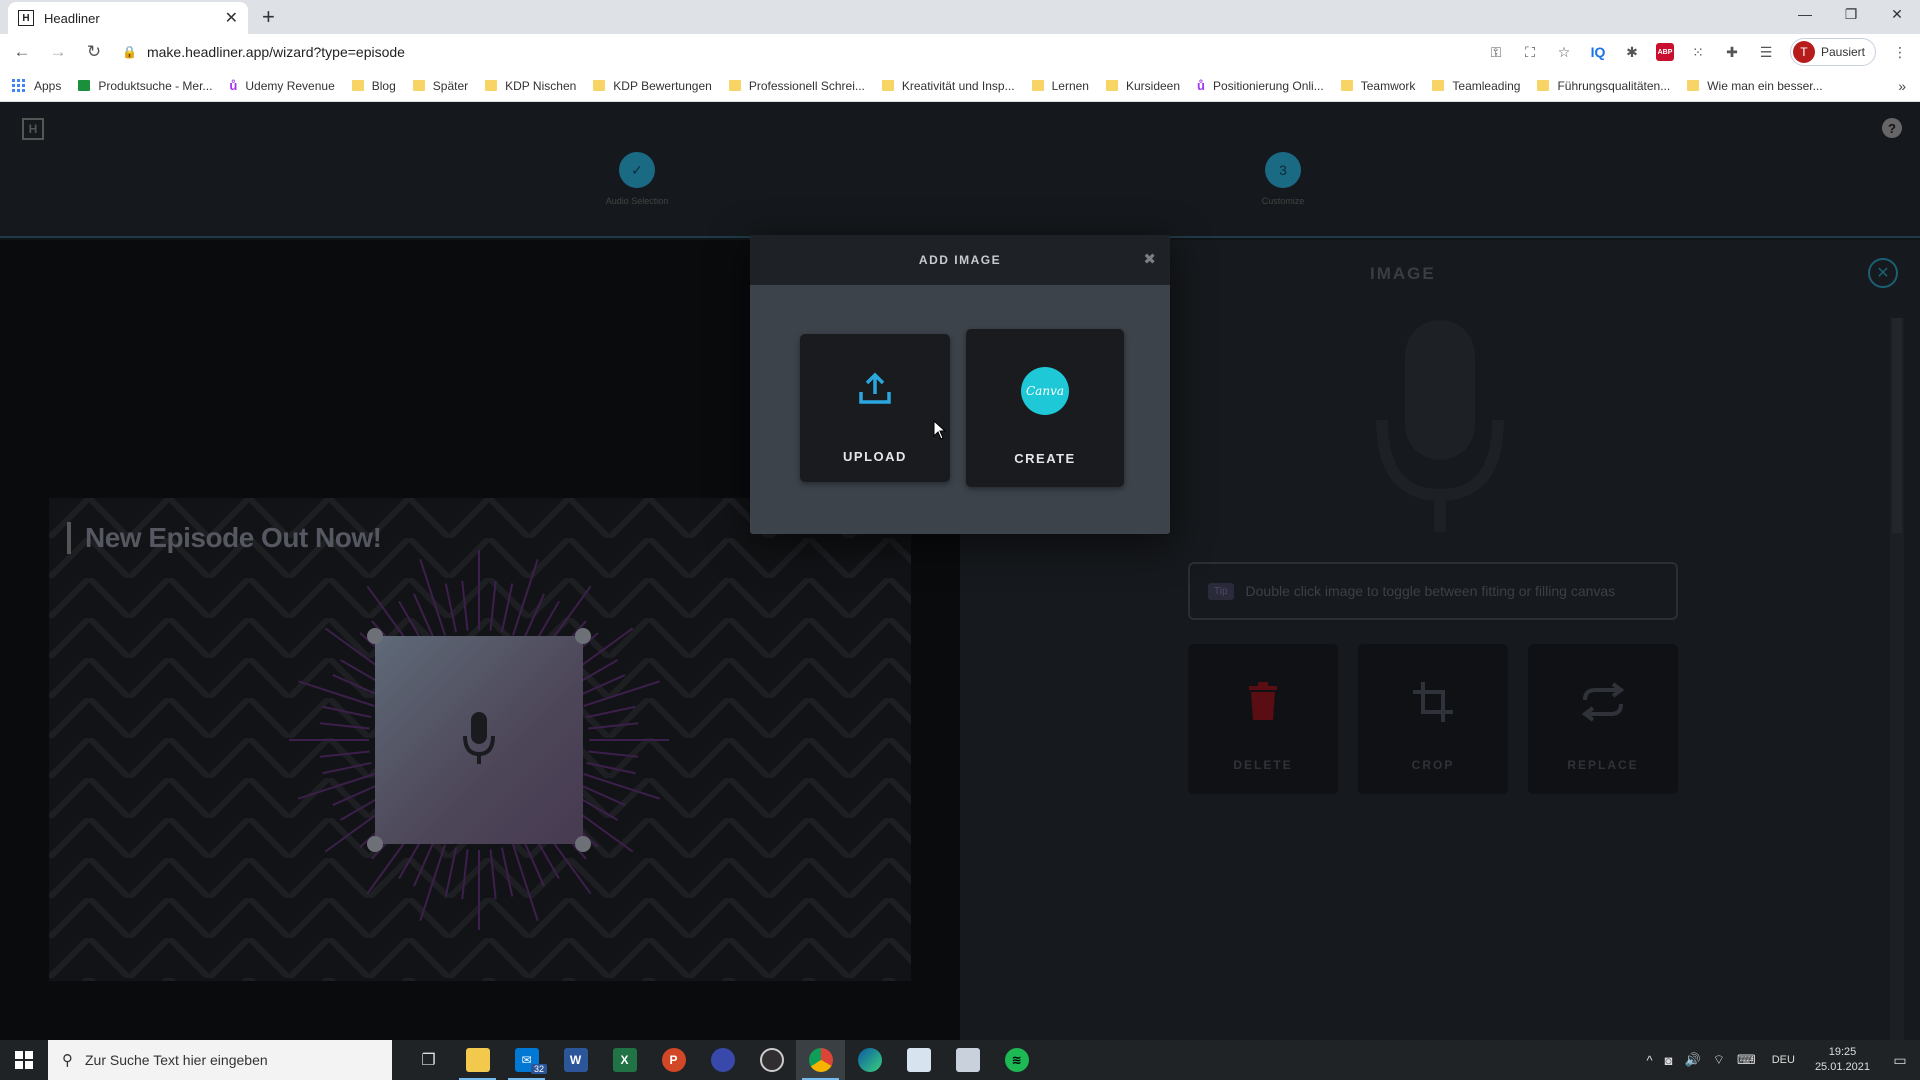  I want to click on resize-handle-top-right, so click(583, 636).